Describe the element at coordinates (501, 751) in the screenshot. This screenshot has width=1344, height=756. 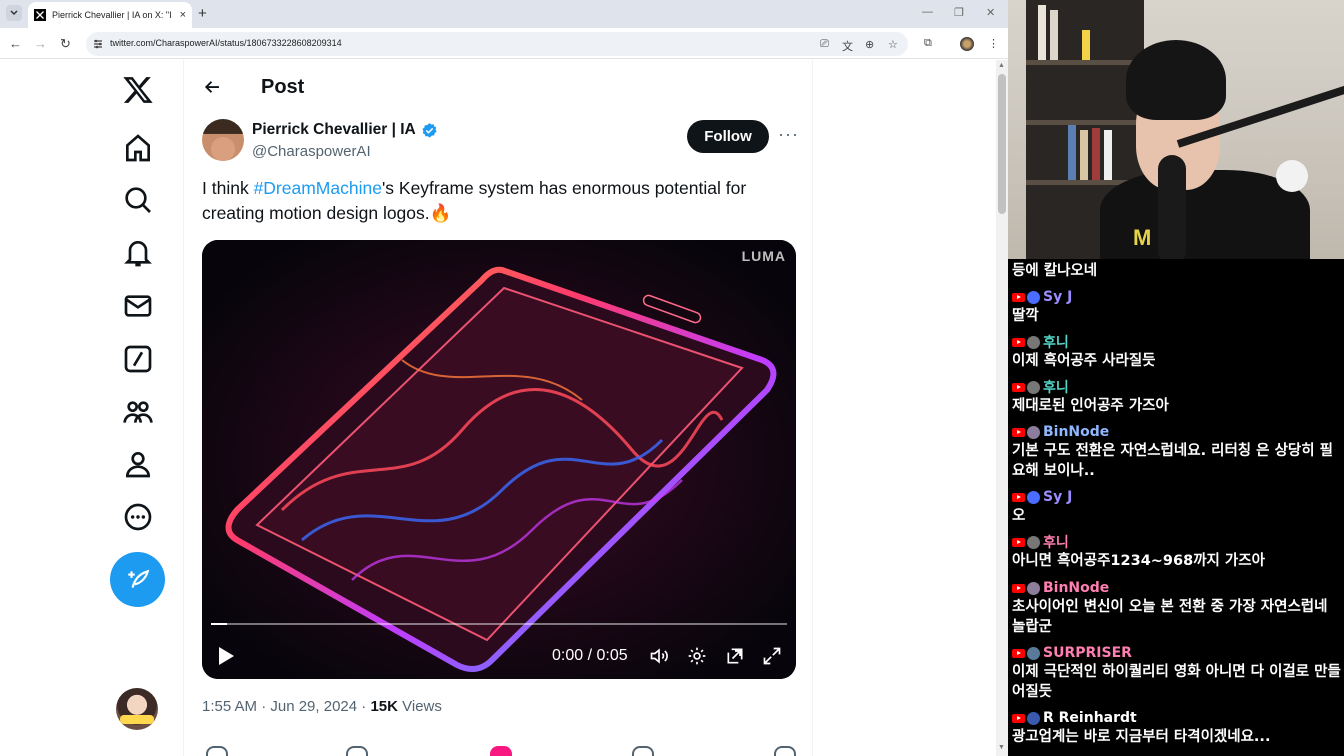
I see `like-heart-icon` at that location.